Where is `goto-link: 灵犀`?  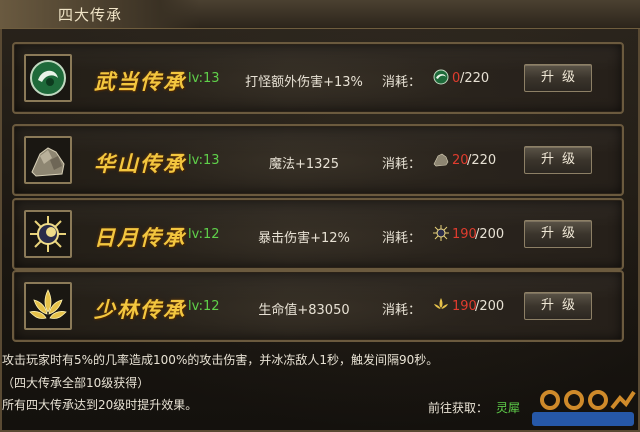 goto-link: 灵犀 is located at coordinates (508, 407).